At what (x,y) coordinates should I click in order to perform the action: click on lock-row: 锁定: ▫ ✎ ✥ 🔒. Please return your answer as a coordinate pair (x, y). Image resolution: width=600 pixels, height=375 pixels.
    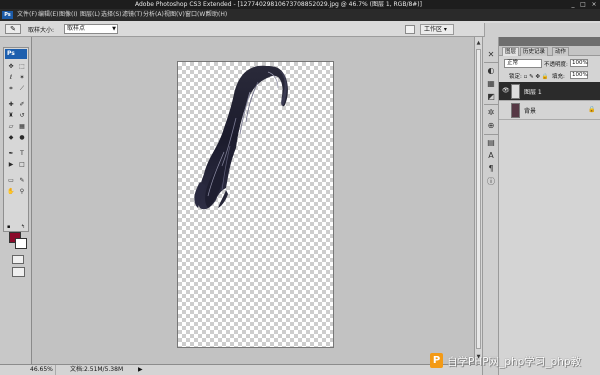
    Looking at the image, I should click on (529, 76).